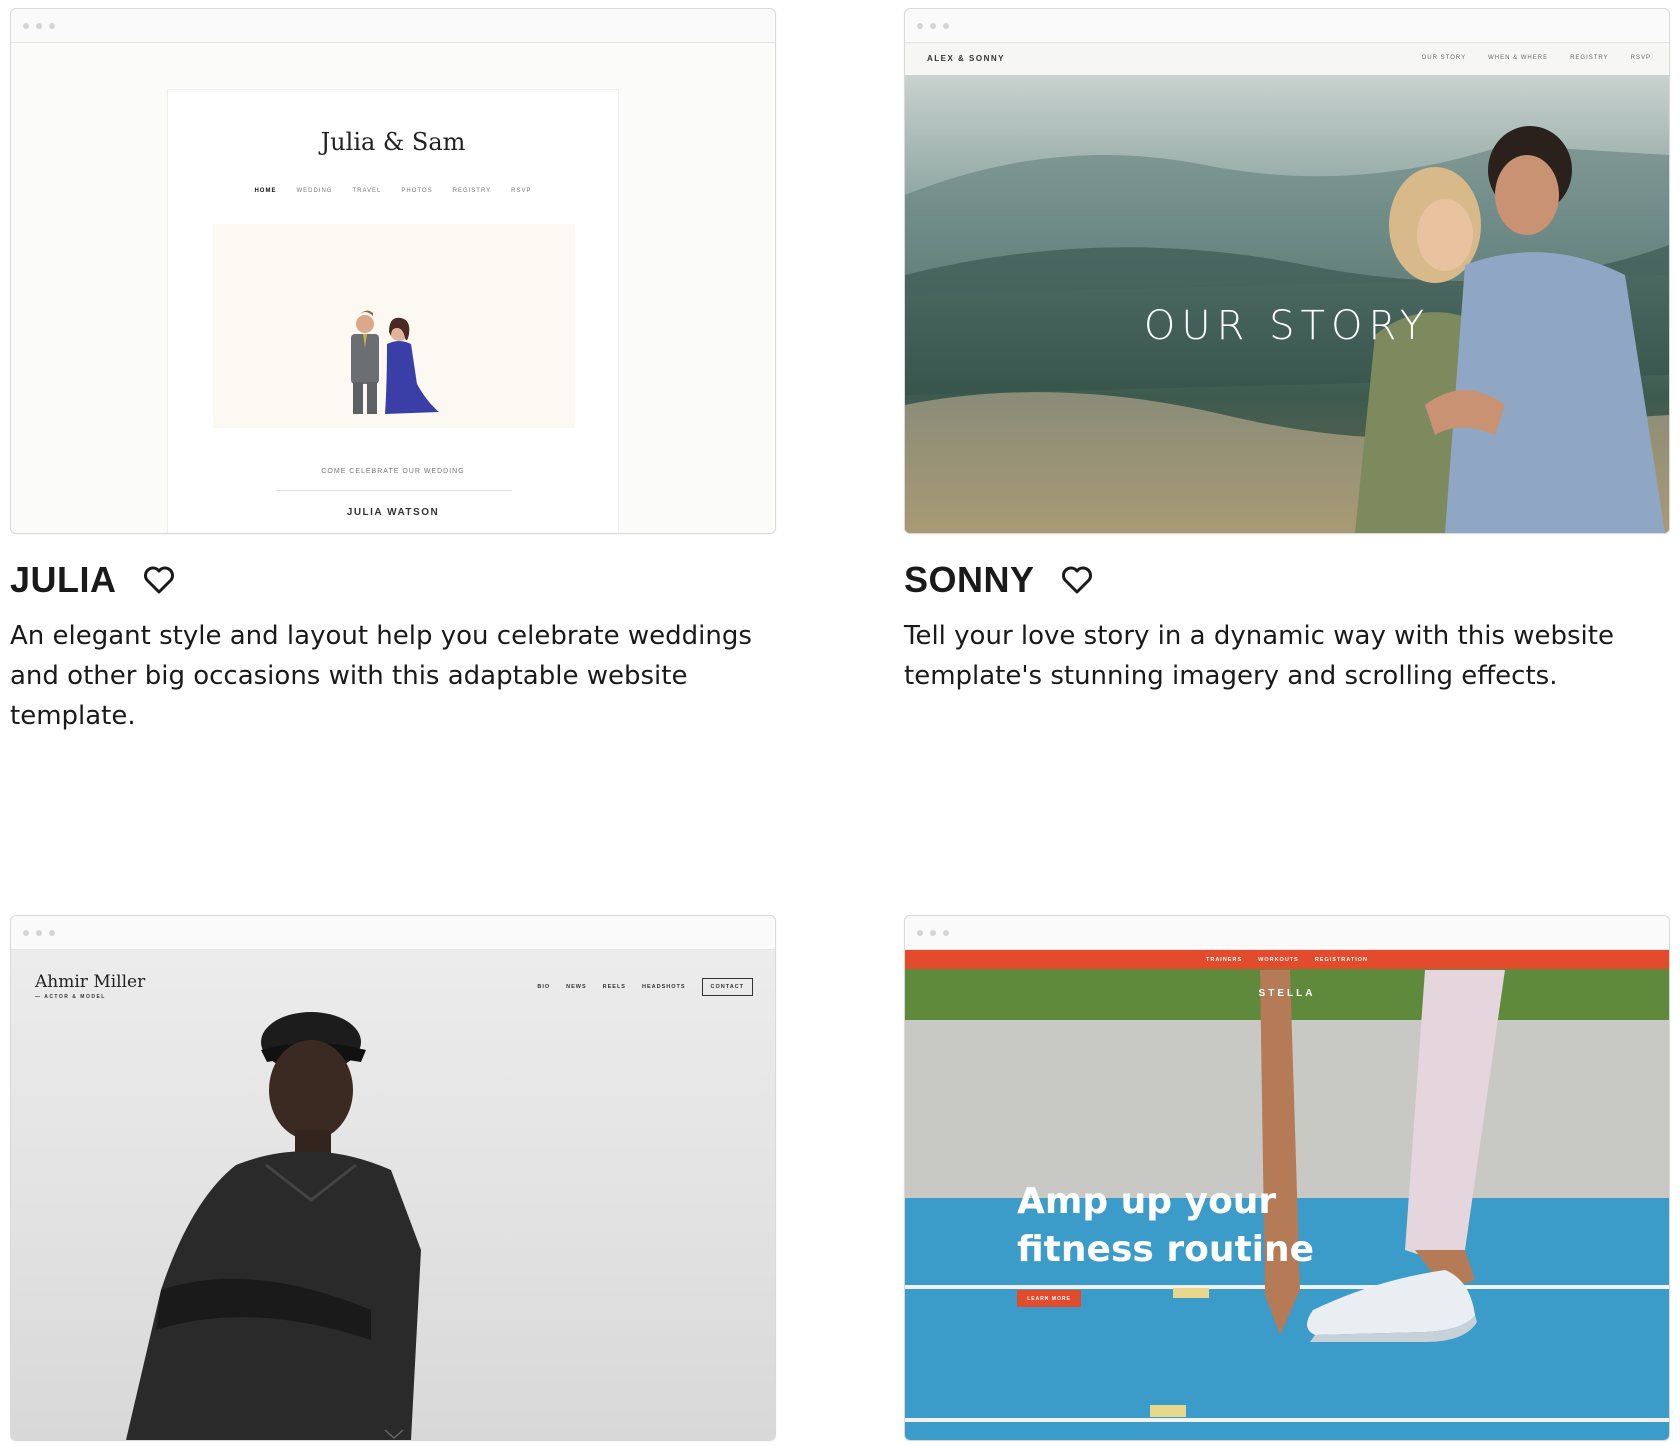  What do you see at coordinates (394, 326) in the screenshot?
I see `couple-photo` at bounding box center [394, 326].